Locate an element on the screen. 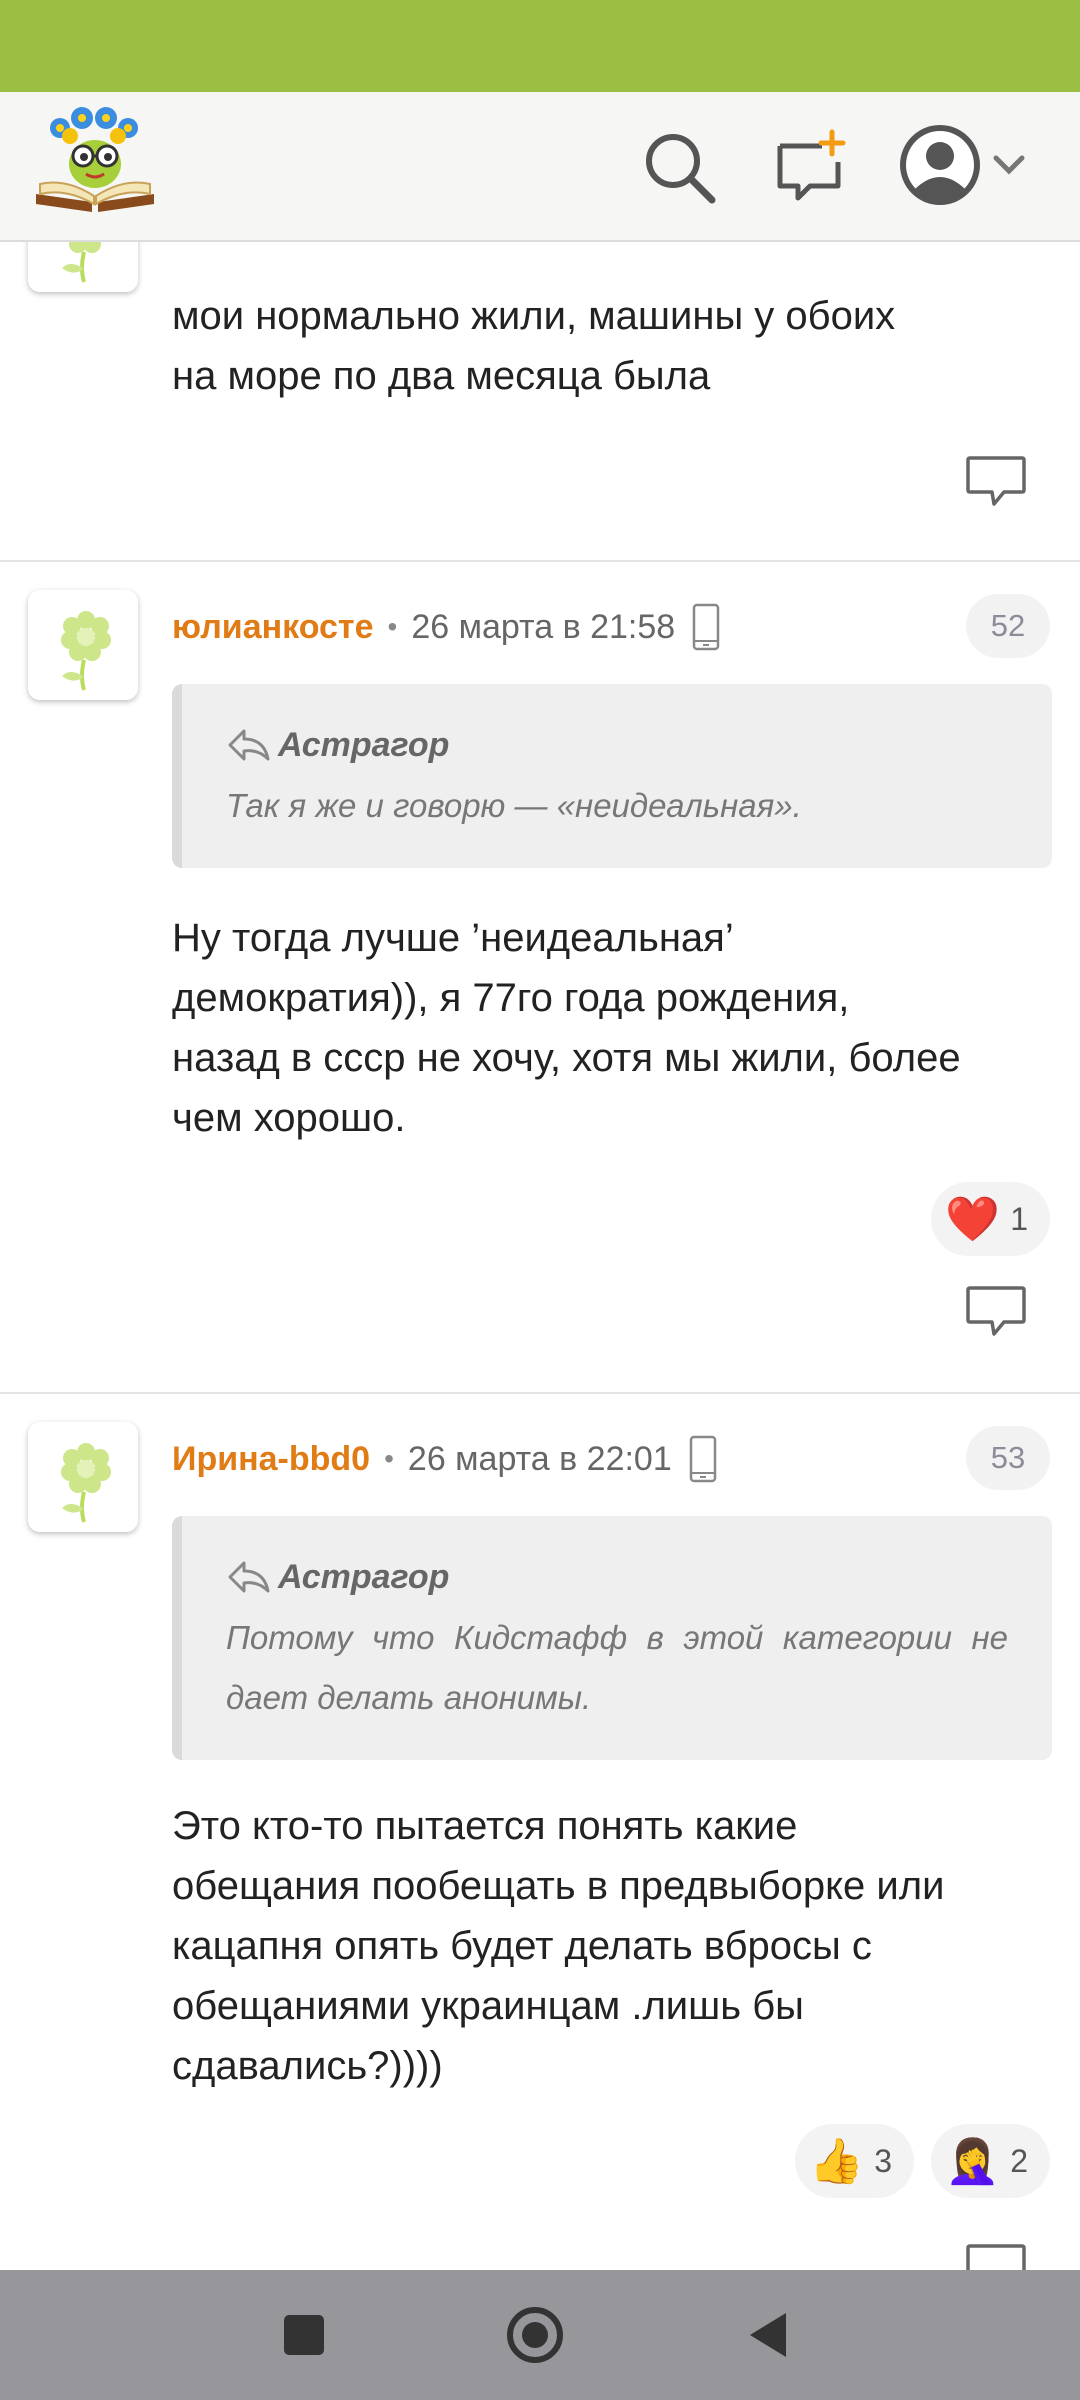 The height and width of the screenshot is (2400, 1080). reaction-facepalm: 🤦‍♀️ 2 is located at coordinates (990, 2161).